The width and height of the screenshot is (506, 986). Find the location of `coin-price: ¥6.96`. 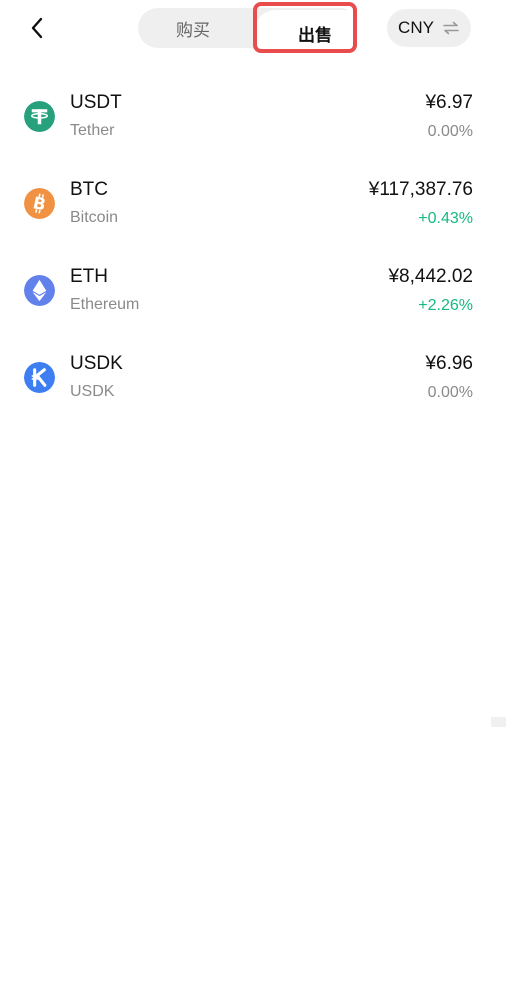

coin-price: ¥6.96 is located at coordinates (449, 363).